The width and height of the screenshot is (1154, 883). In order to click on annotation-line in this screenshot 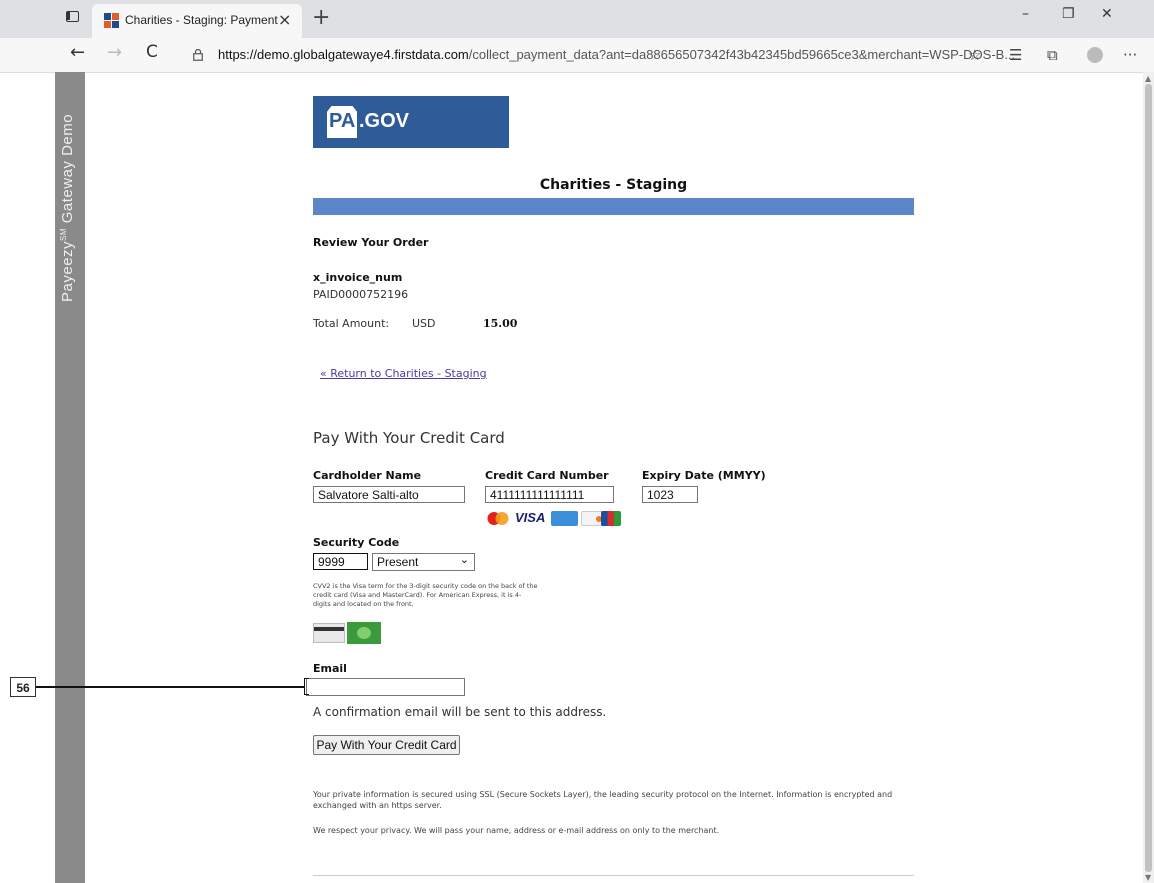, I will do `click(170, 687)`.